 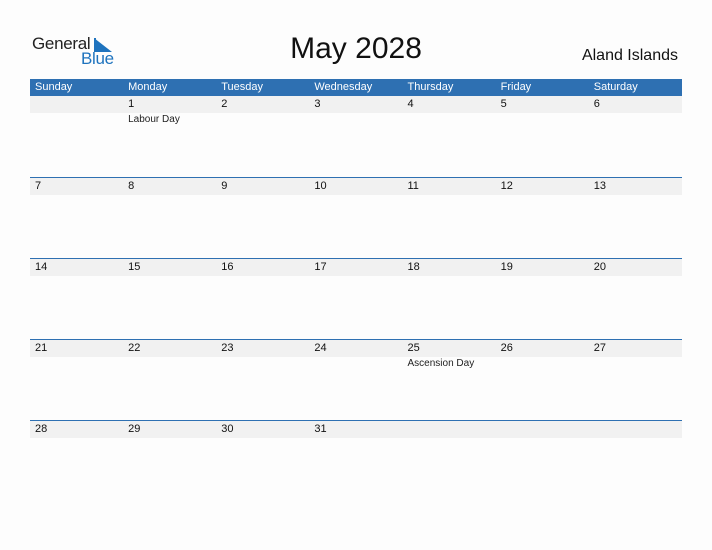 What do you see at coordinates (599, 267) in the screenshot?
I see `day-number: 20` at bounding box center [599, 267].